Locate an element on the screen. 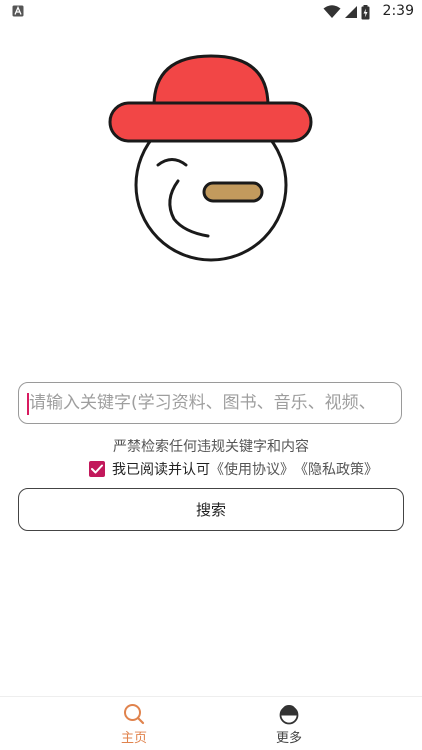 This screenshot has height=750, width=422. nav-label-home: 主页 is located at coordinates (133, 738).